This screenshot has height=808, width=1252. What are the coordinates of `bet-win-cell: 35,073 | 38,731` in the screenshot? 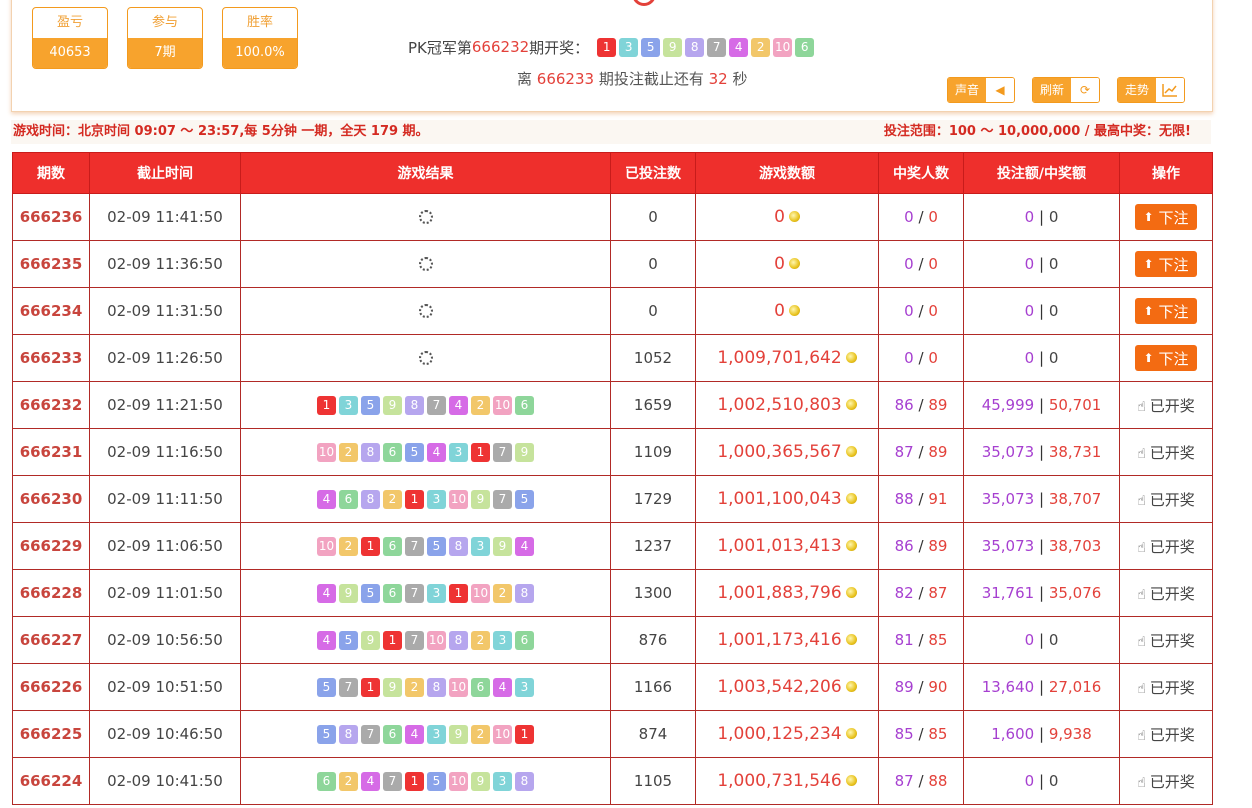 It's located at (1041, 452).